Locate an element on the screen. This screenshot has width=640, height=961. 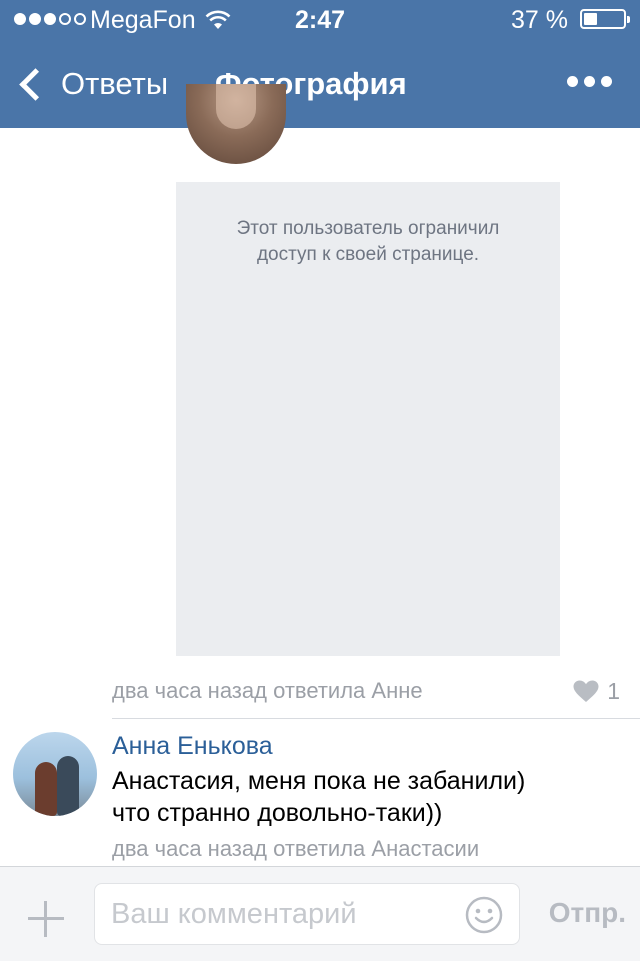
divider is located at coordinates (376, 718).